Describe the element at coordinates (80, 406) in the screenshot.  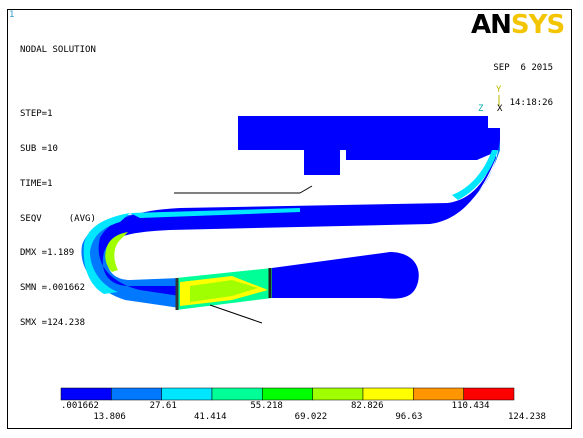
I see `legend-tick-label: .001662` at that location.